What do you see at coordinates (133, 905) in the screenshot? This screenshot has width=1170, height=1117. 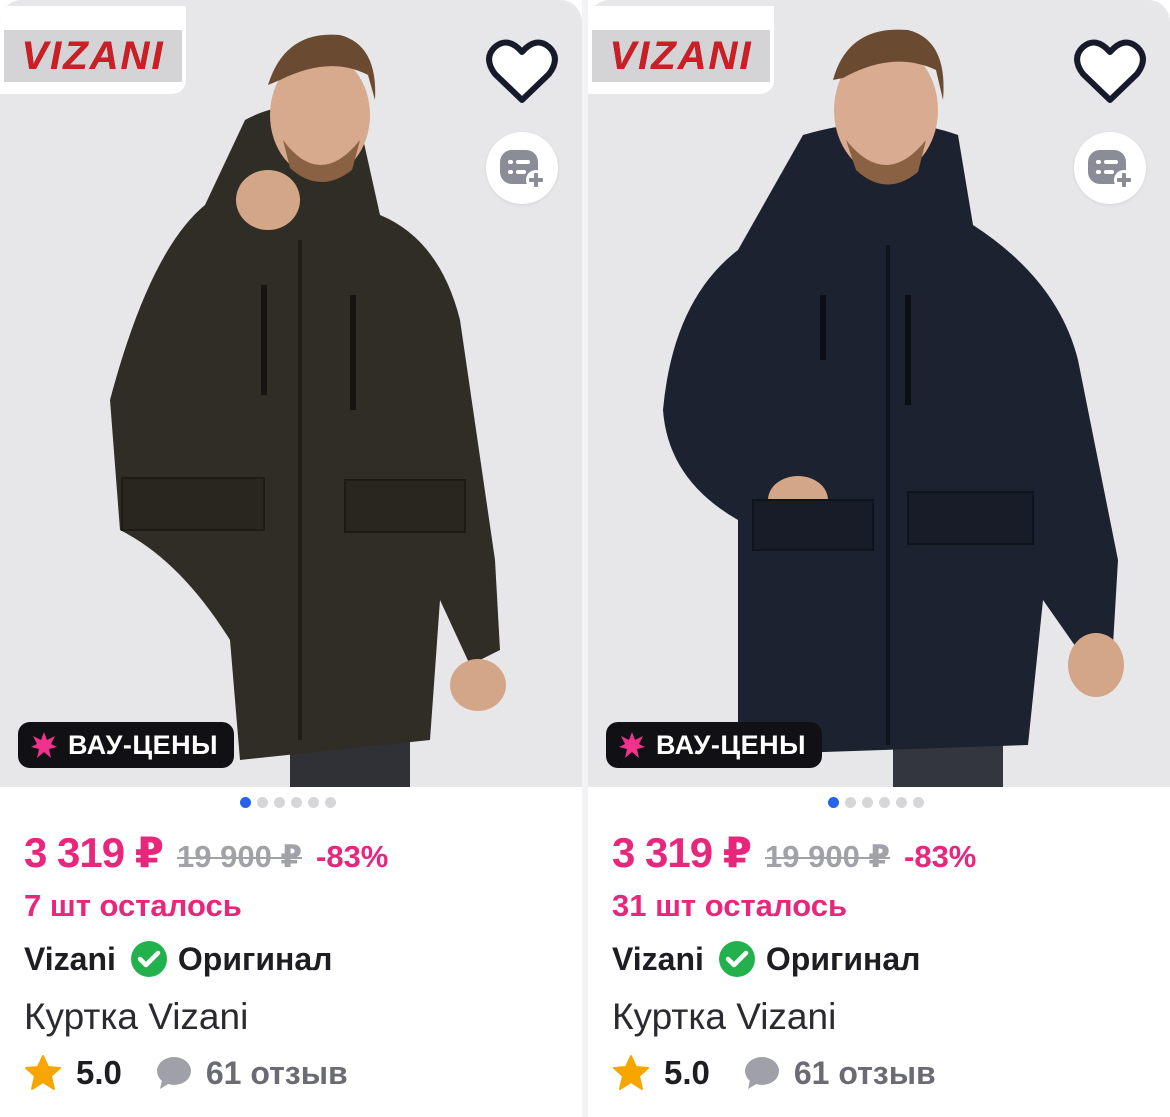 I see `stock-remaining: 7 шт осталось` at bounding box center [133, 905].